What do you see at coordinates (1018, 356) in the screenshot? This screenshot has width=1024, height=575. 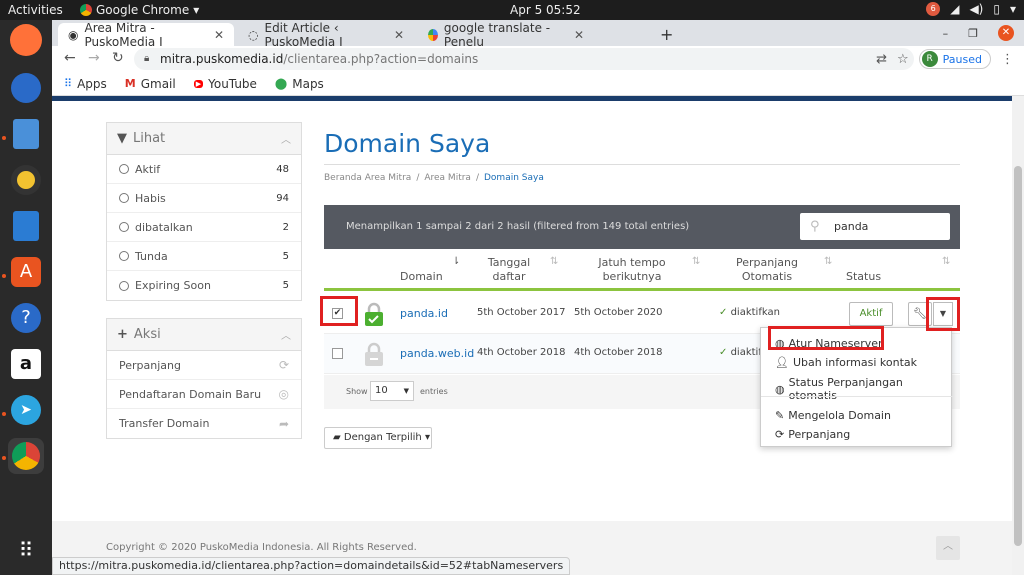 I see `scrollbar-thumb` at bounding box center [1018, 356].